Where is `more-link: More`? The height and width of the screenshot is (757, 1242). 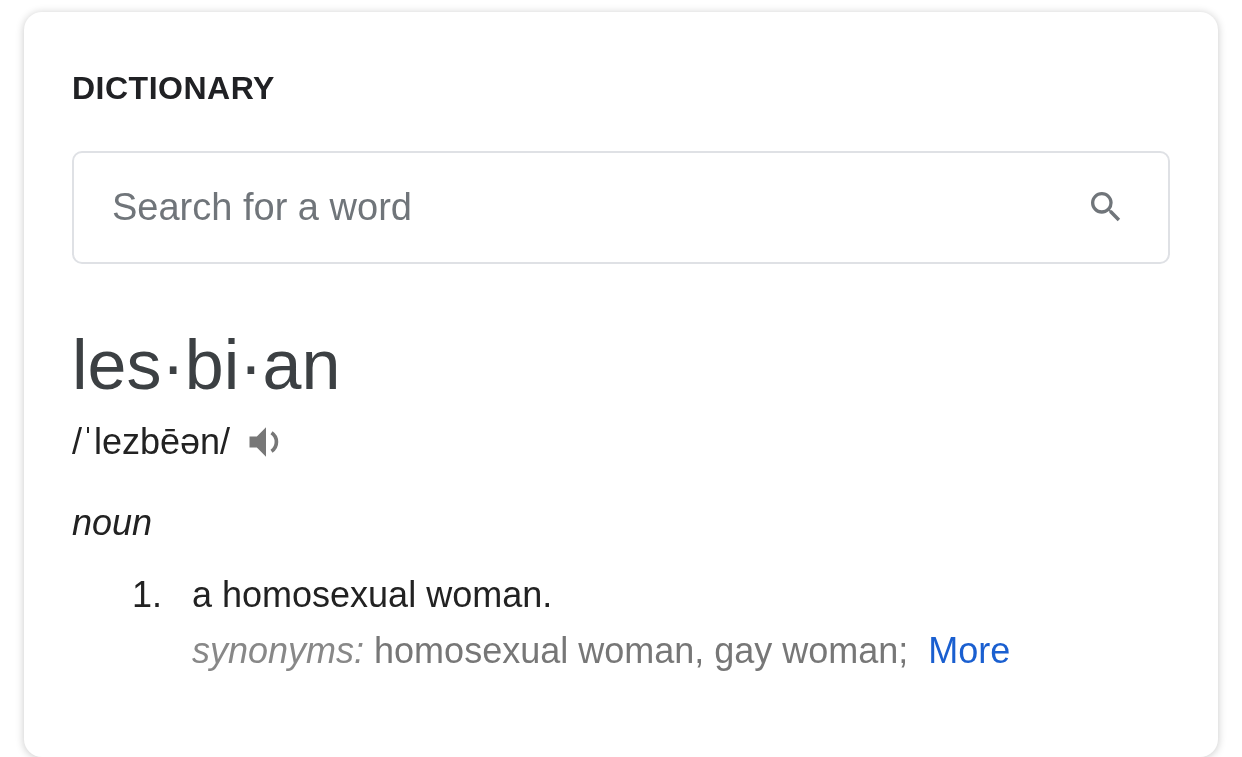 more-link: More is located at coordinates (969, 650).